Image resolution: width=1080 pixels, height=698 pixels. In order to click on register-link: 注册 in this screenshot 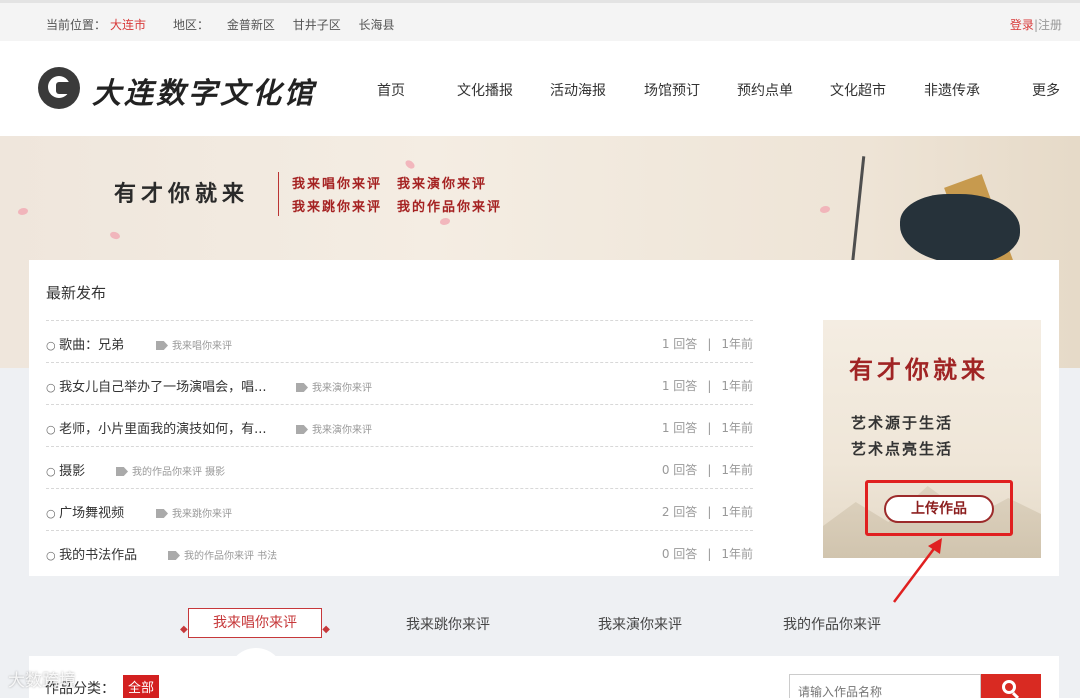, I will do `click(1050, 25)`.